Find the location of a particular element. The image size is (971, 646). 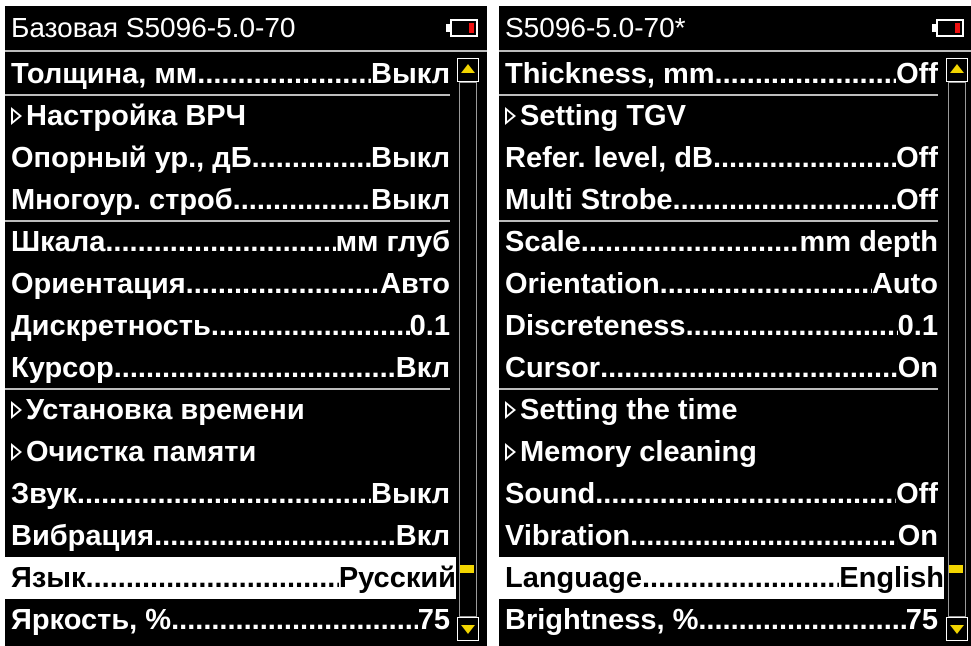

menu-item-label: Шкала is located at coordinates (58, 241).